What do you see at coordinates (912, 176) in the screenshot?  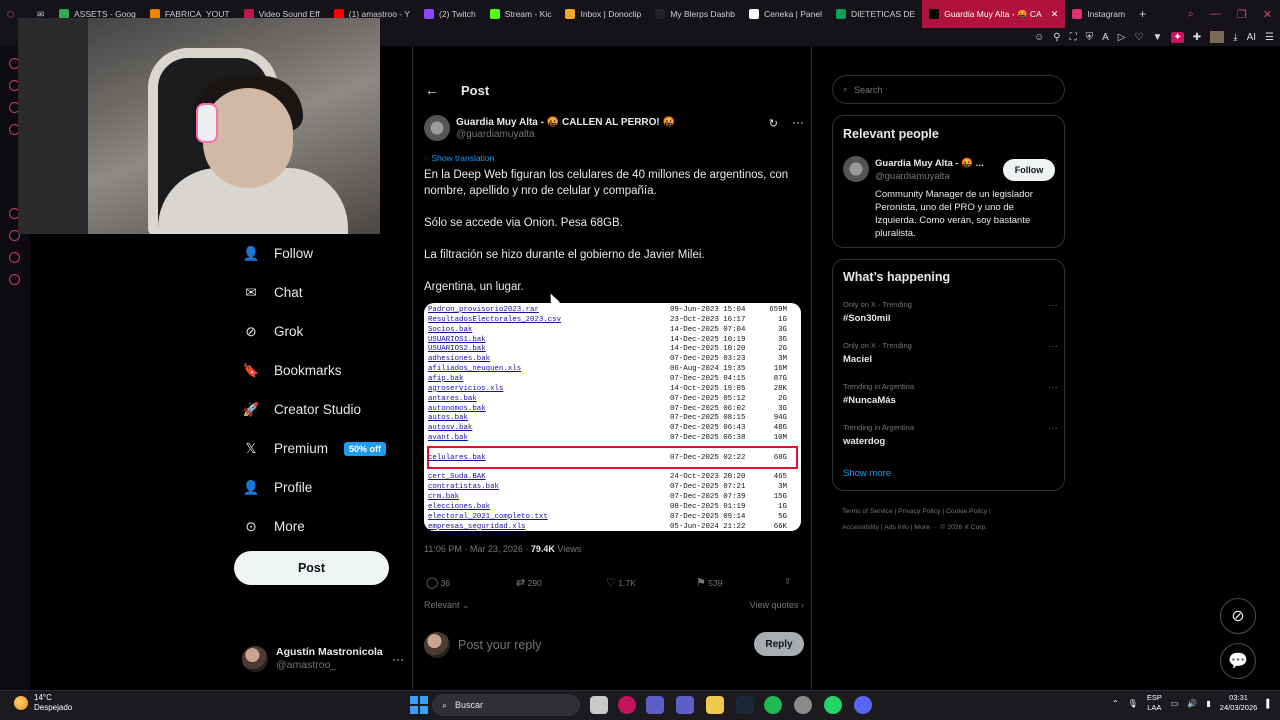 I see `person-handle: @guardiamuyalta` at bounding box center [912, 176].